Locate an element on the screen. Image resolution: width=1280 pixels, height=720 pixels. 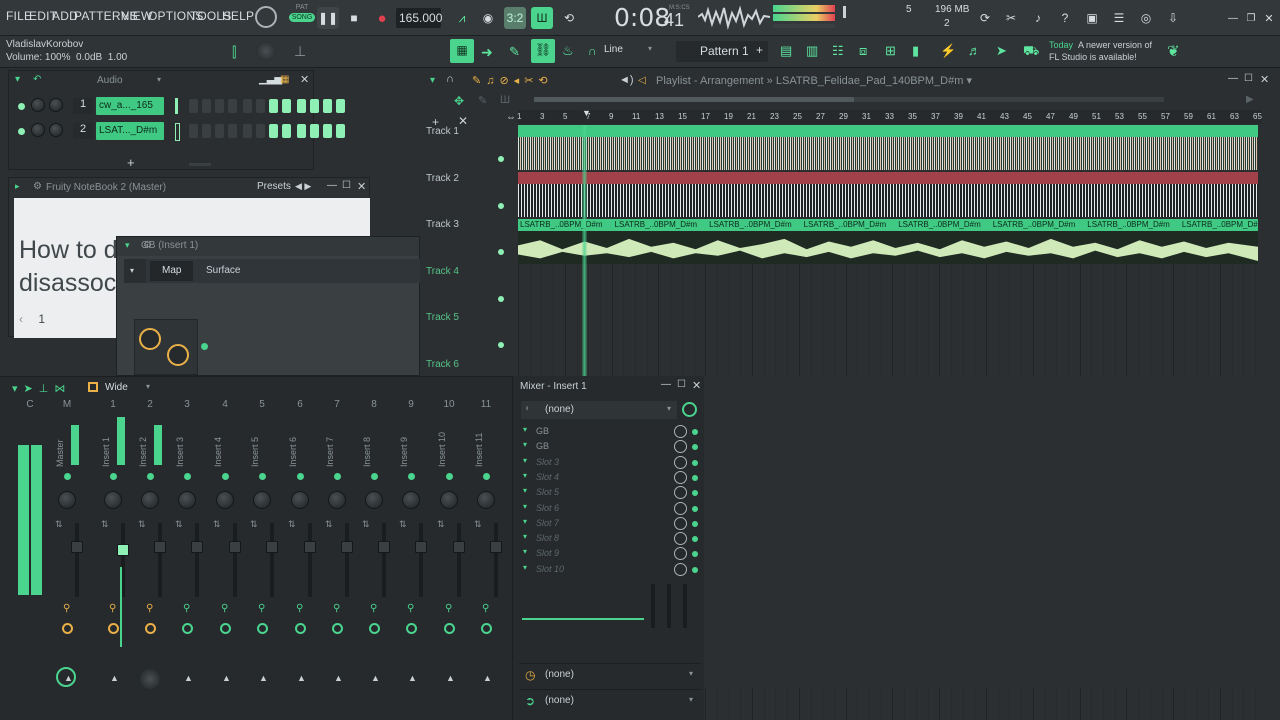
mixer-mode: Wide is located at coordinates (116, 387).